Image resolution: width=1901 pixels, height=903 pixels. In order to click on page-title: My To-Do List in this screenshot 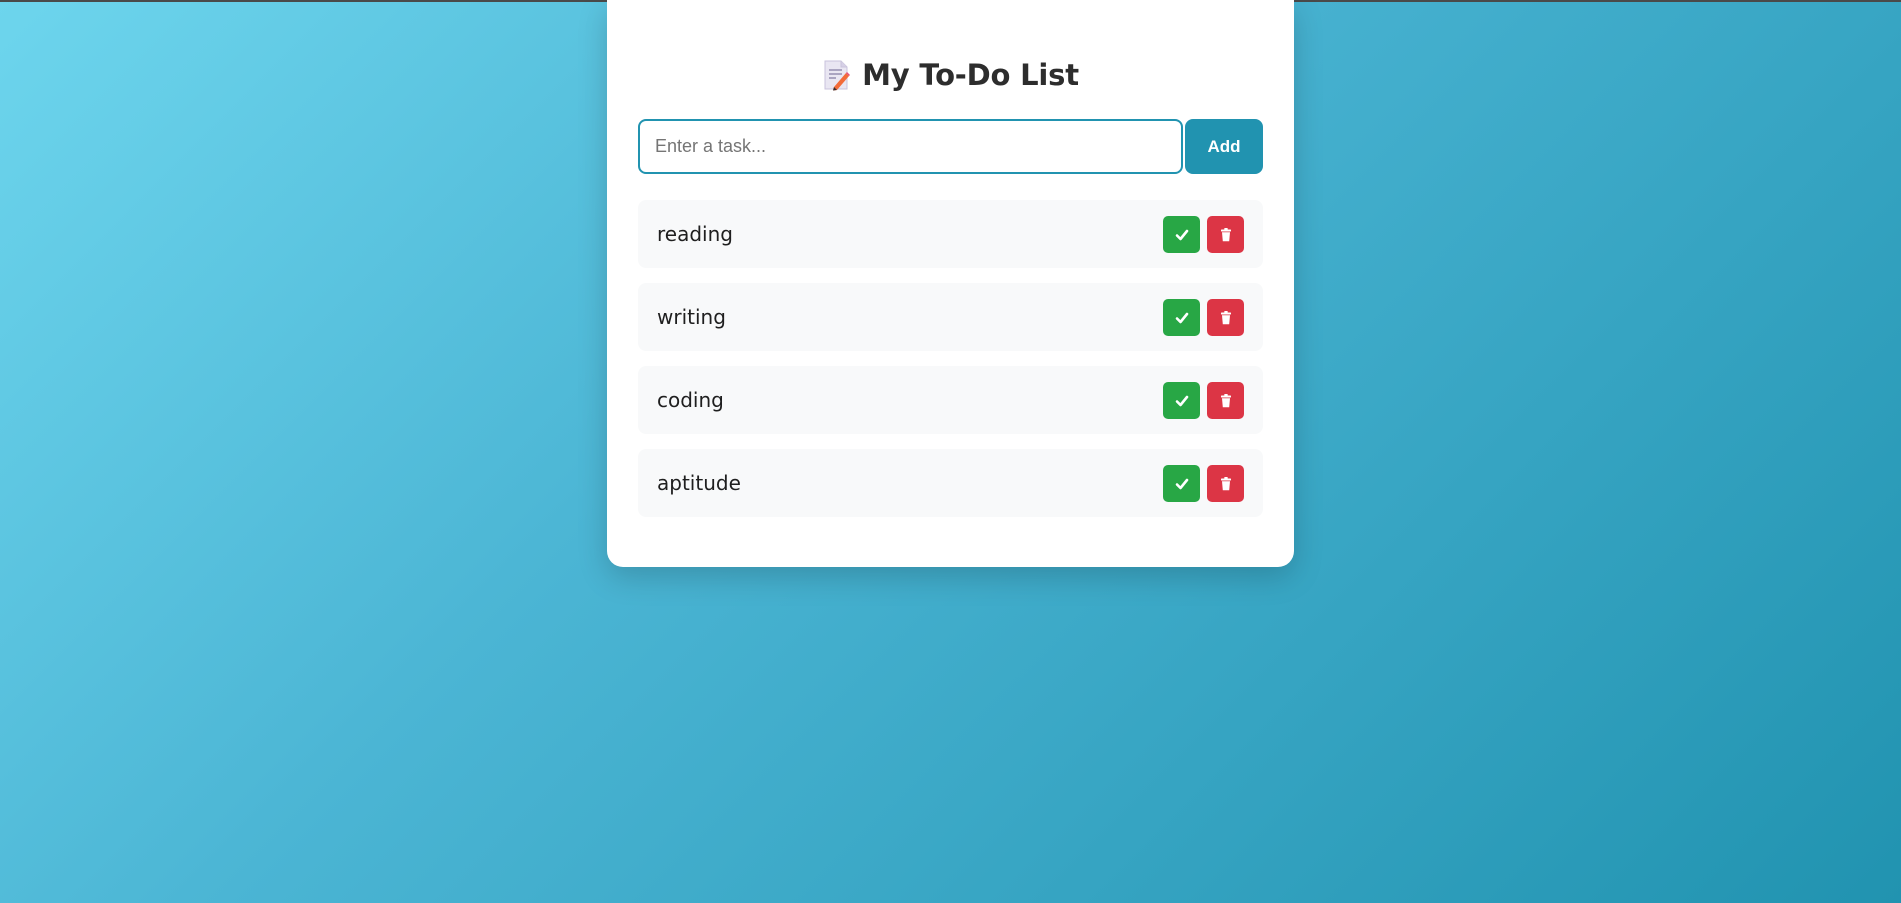, I will do `click(970, 75)`.